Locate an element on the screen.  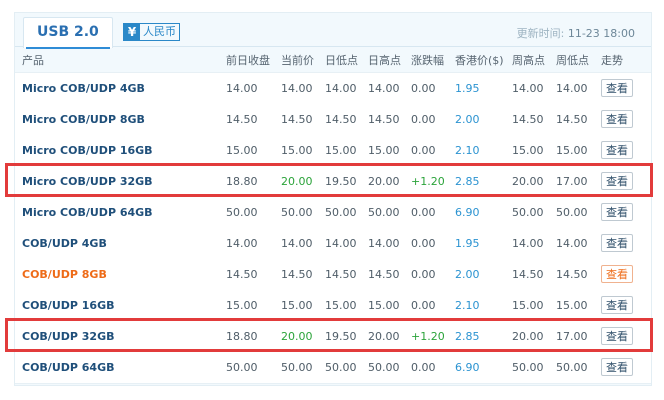
week-low: 17.00 is located at coordinates (572, 181).